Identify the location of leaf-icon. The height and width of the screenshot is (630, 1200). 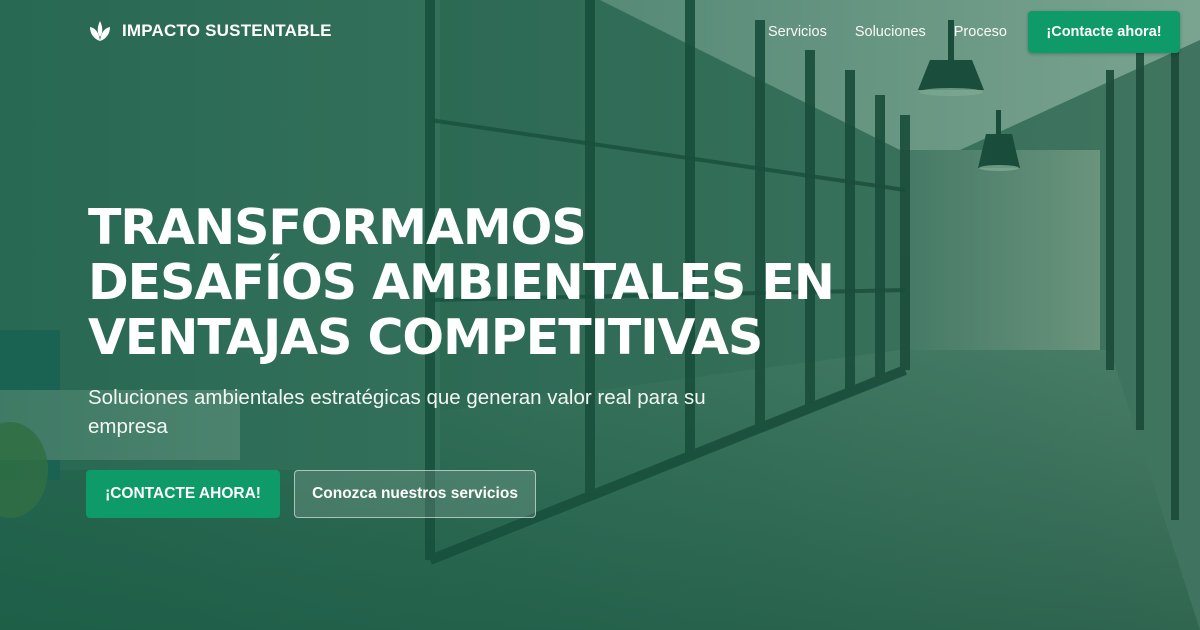
(100, 31).